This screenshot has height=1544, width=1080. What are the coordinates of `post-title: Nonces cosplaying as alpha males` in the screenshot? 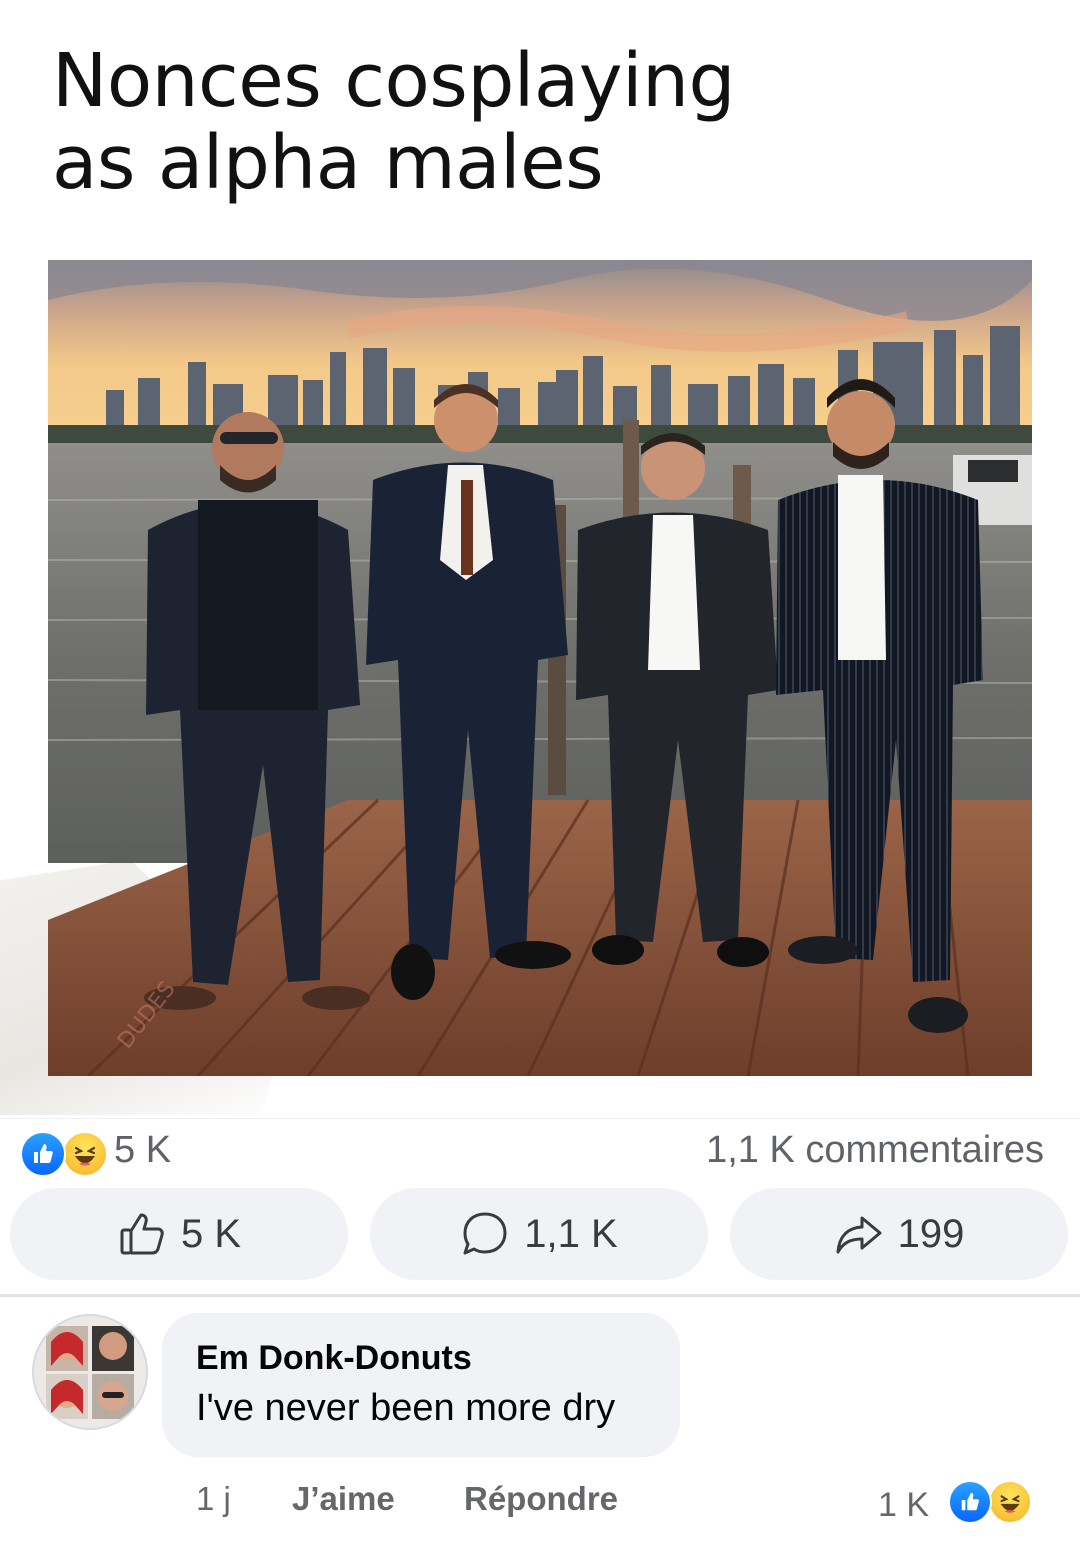 It's located at (532, 122).